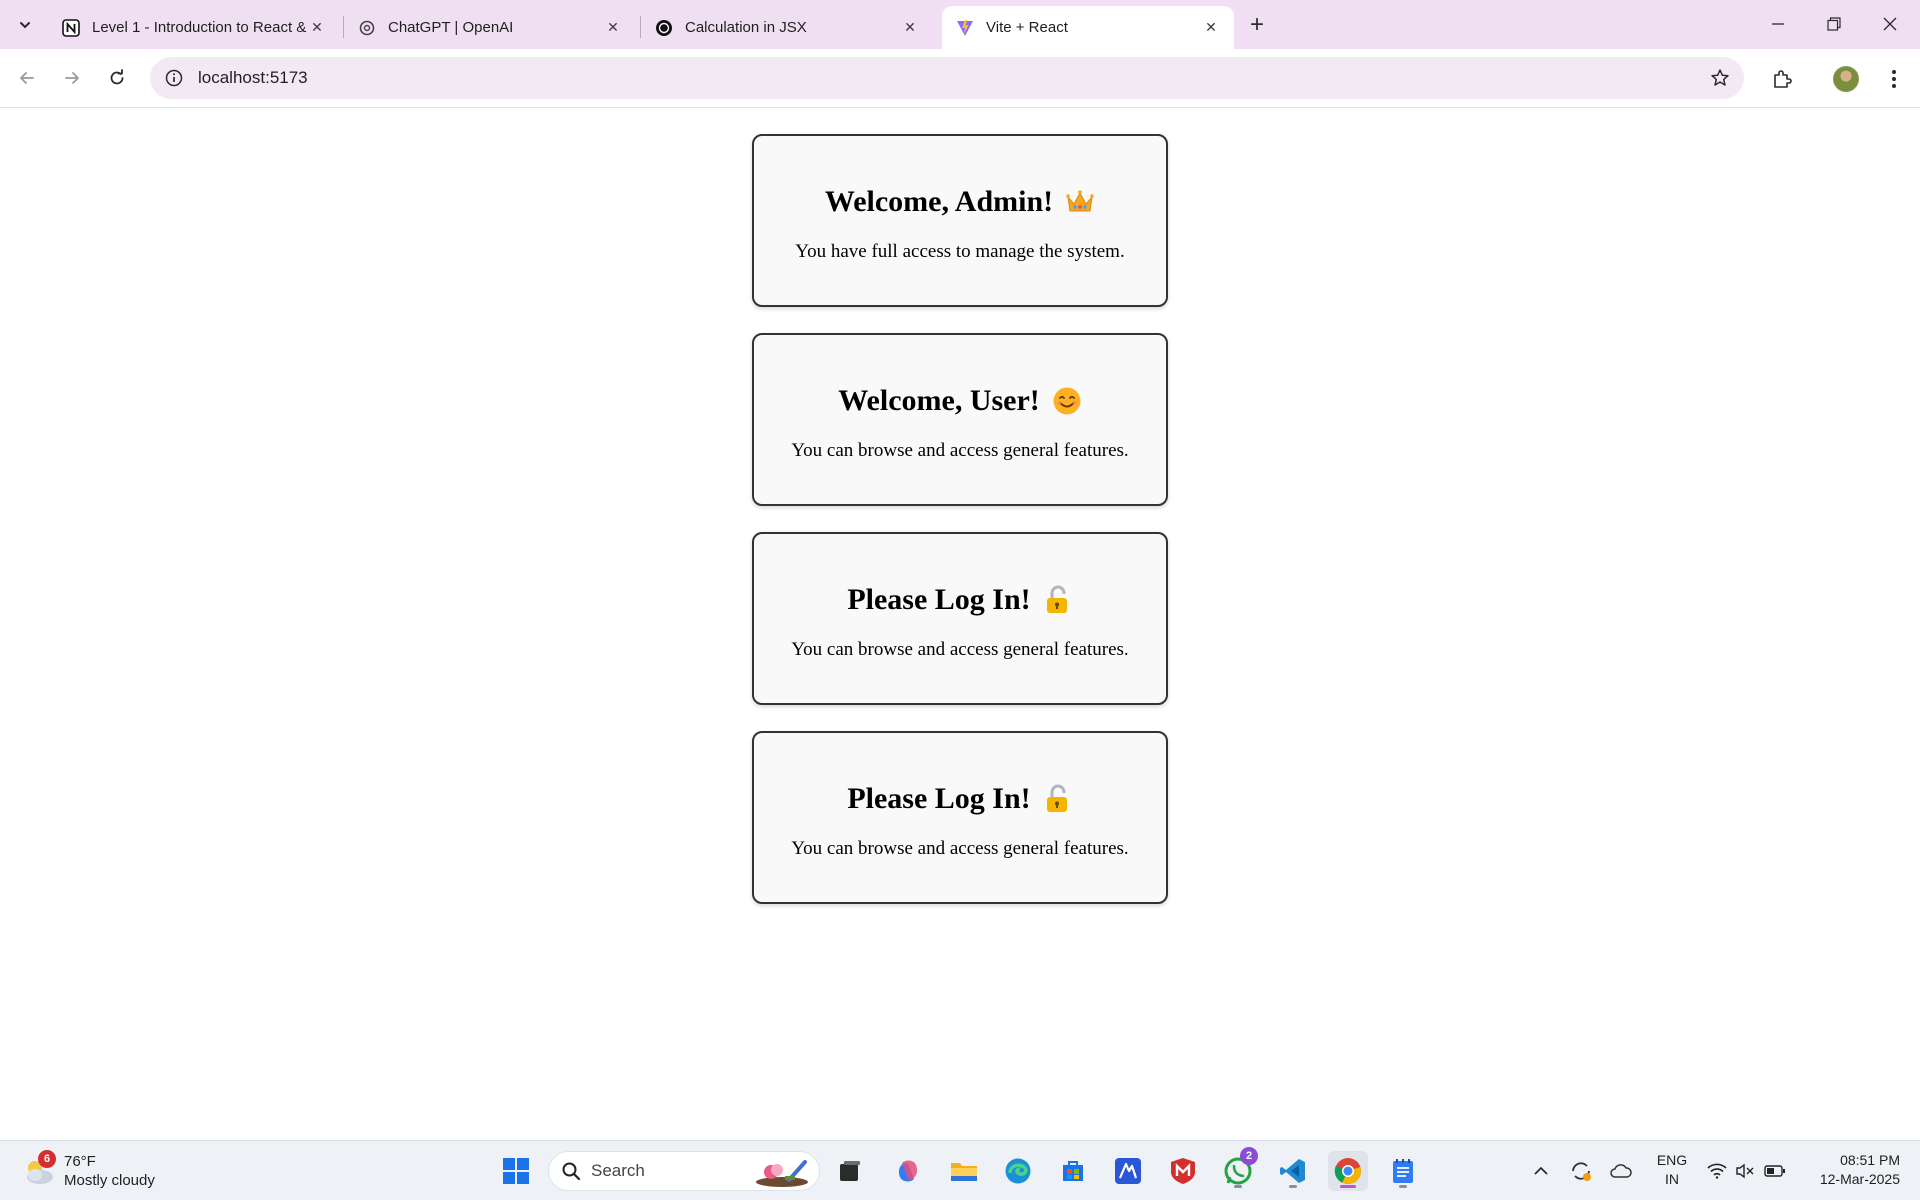 The width and height of the screenshot is (1920, 1200). Describe the element at coordinates (516, 1171) in the screenshot. I see `windows-start-icon` at that location.